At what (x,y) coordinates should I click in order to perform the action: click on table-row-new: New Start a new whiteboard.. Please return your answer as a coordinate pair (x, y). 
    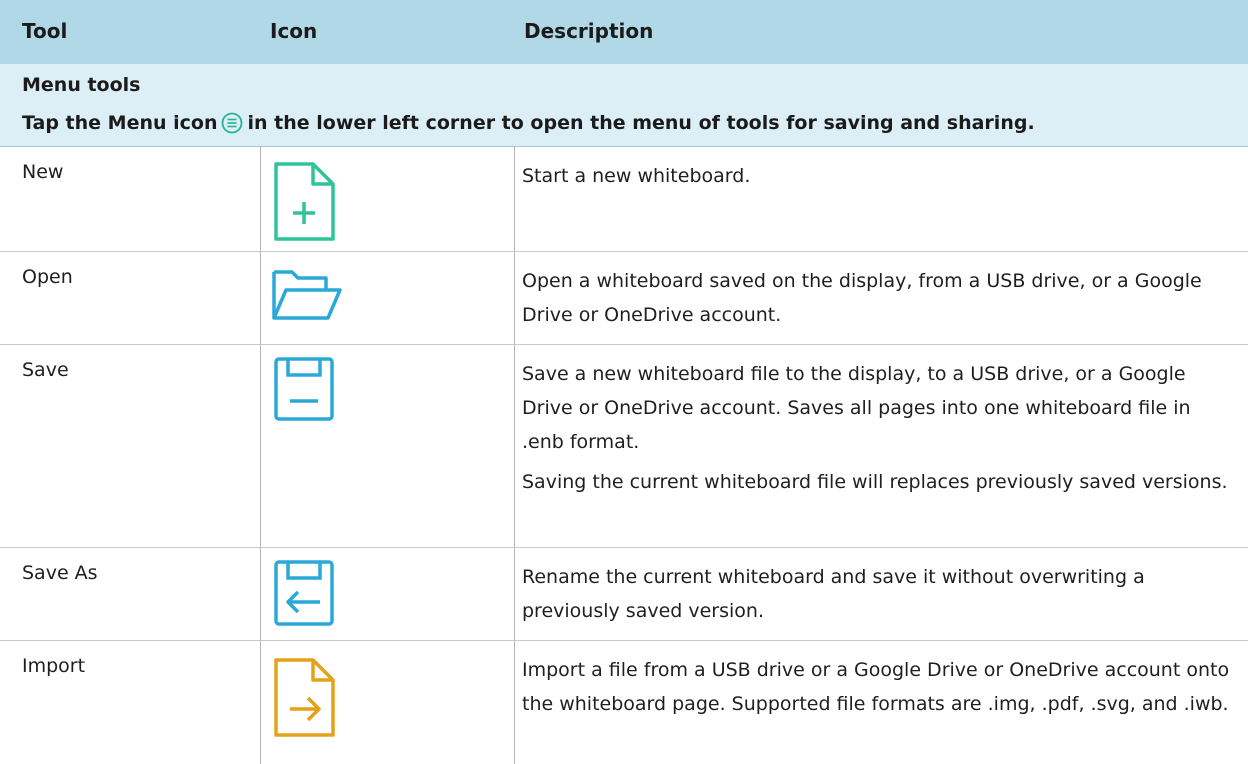
    Looking at the image, I should click on (624, 199).